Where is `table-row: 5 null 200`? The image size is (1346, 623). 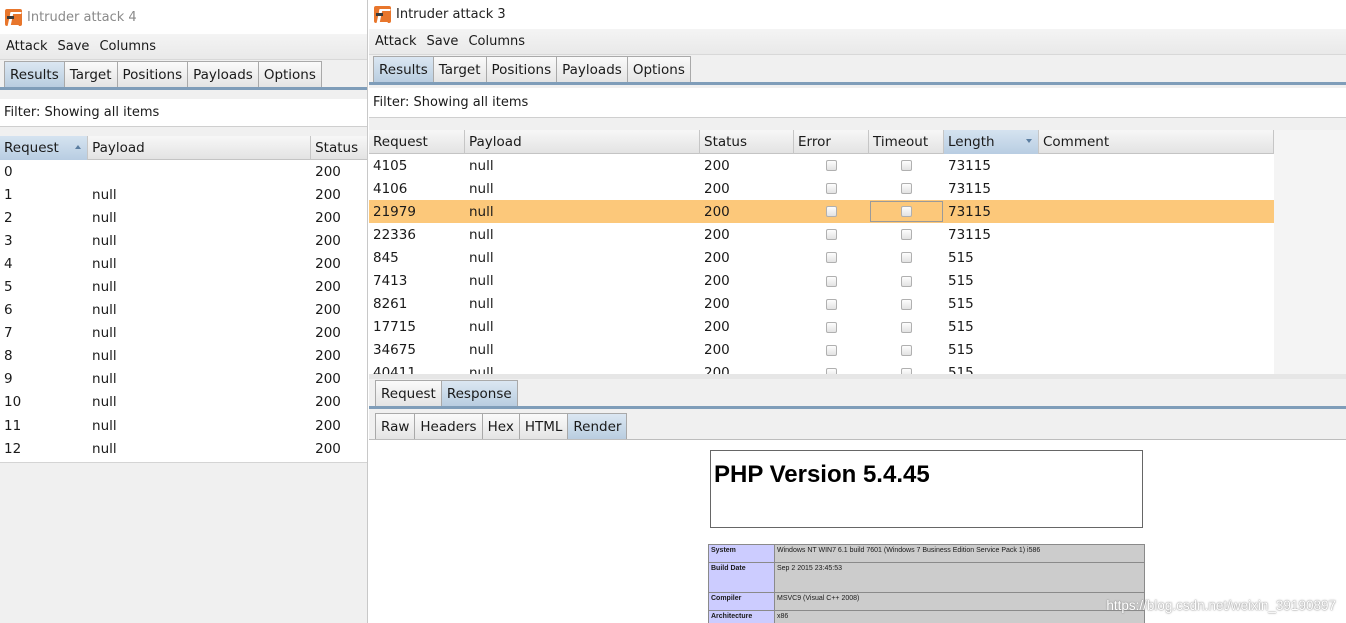
table-row: 5 null 200 is located at coordinates (183, 286).